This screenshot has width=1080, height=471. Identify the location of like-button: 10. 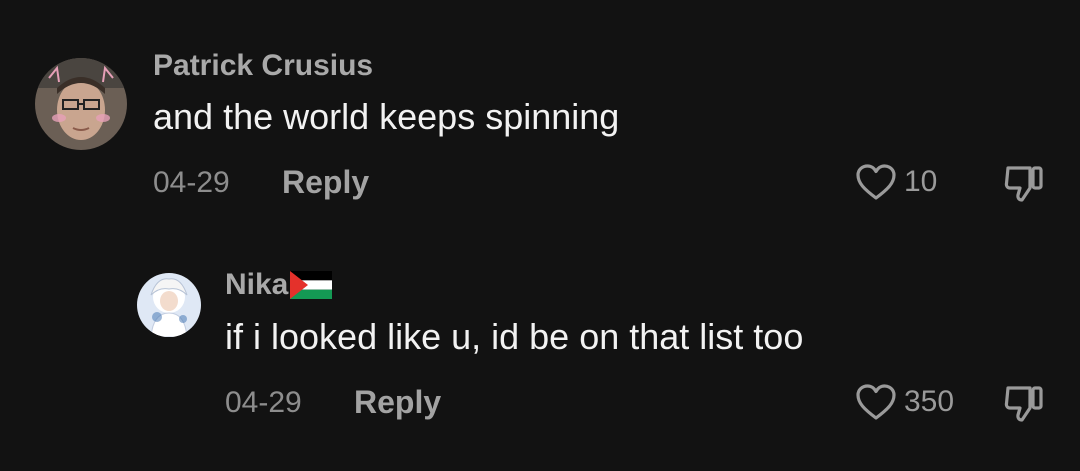
(895, 182).